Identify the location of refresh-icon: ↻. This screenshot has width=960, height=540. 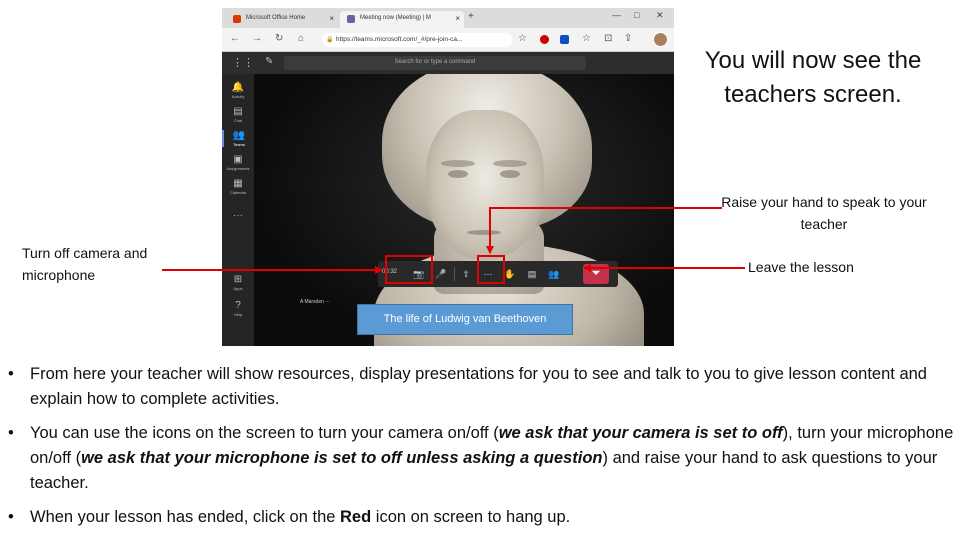
(279, 38).